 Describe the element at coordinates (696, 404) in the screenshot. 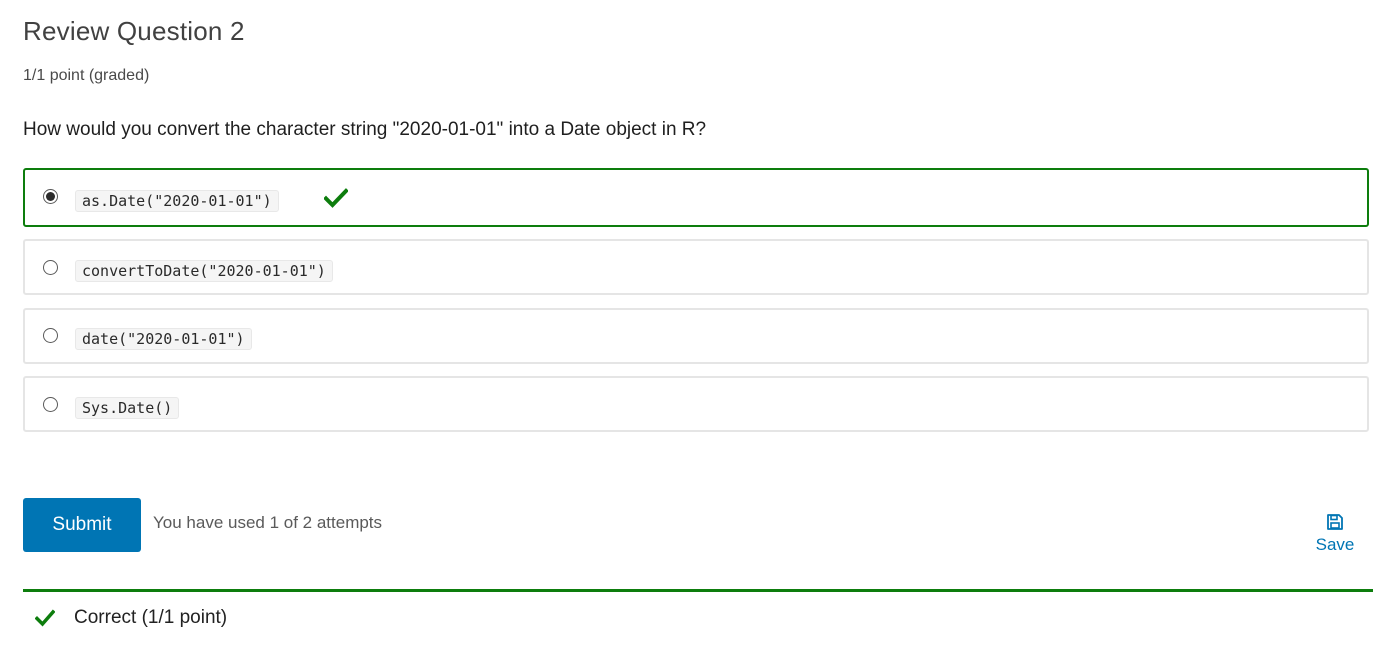

I see `choice-option-4: Sys.Date()` at that location.